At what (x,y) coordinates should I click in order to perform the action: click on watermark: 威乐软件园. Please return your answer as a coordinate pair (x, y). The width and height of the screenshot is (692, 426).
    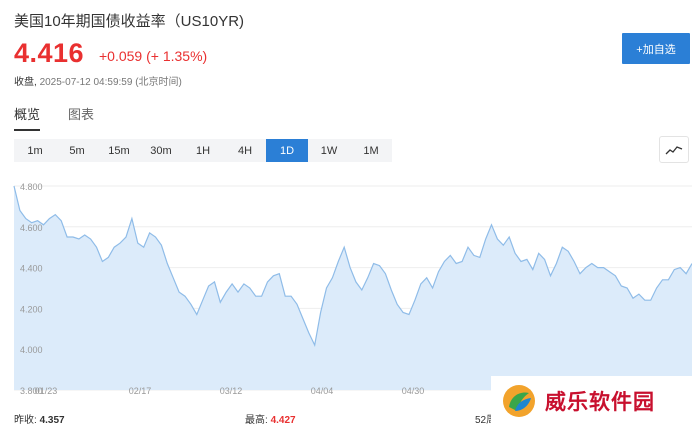
    Looking at the image, I should click on (591, 401).